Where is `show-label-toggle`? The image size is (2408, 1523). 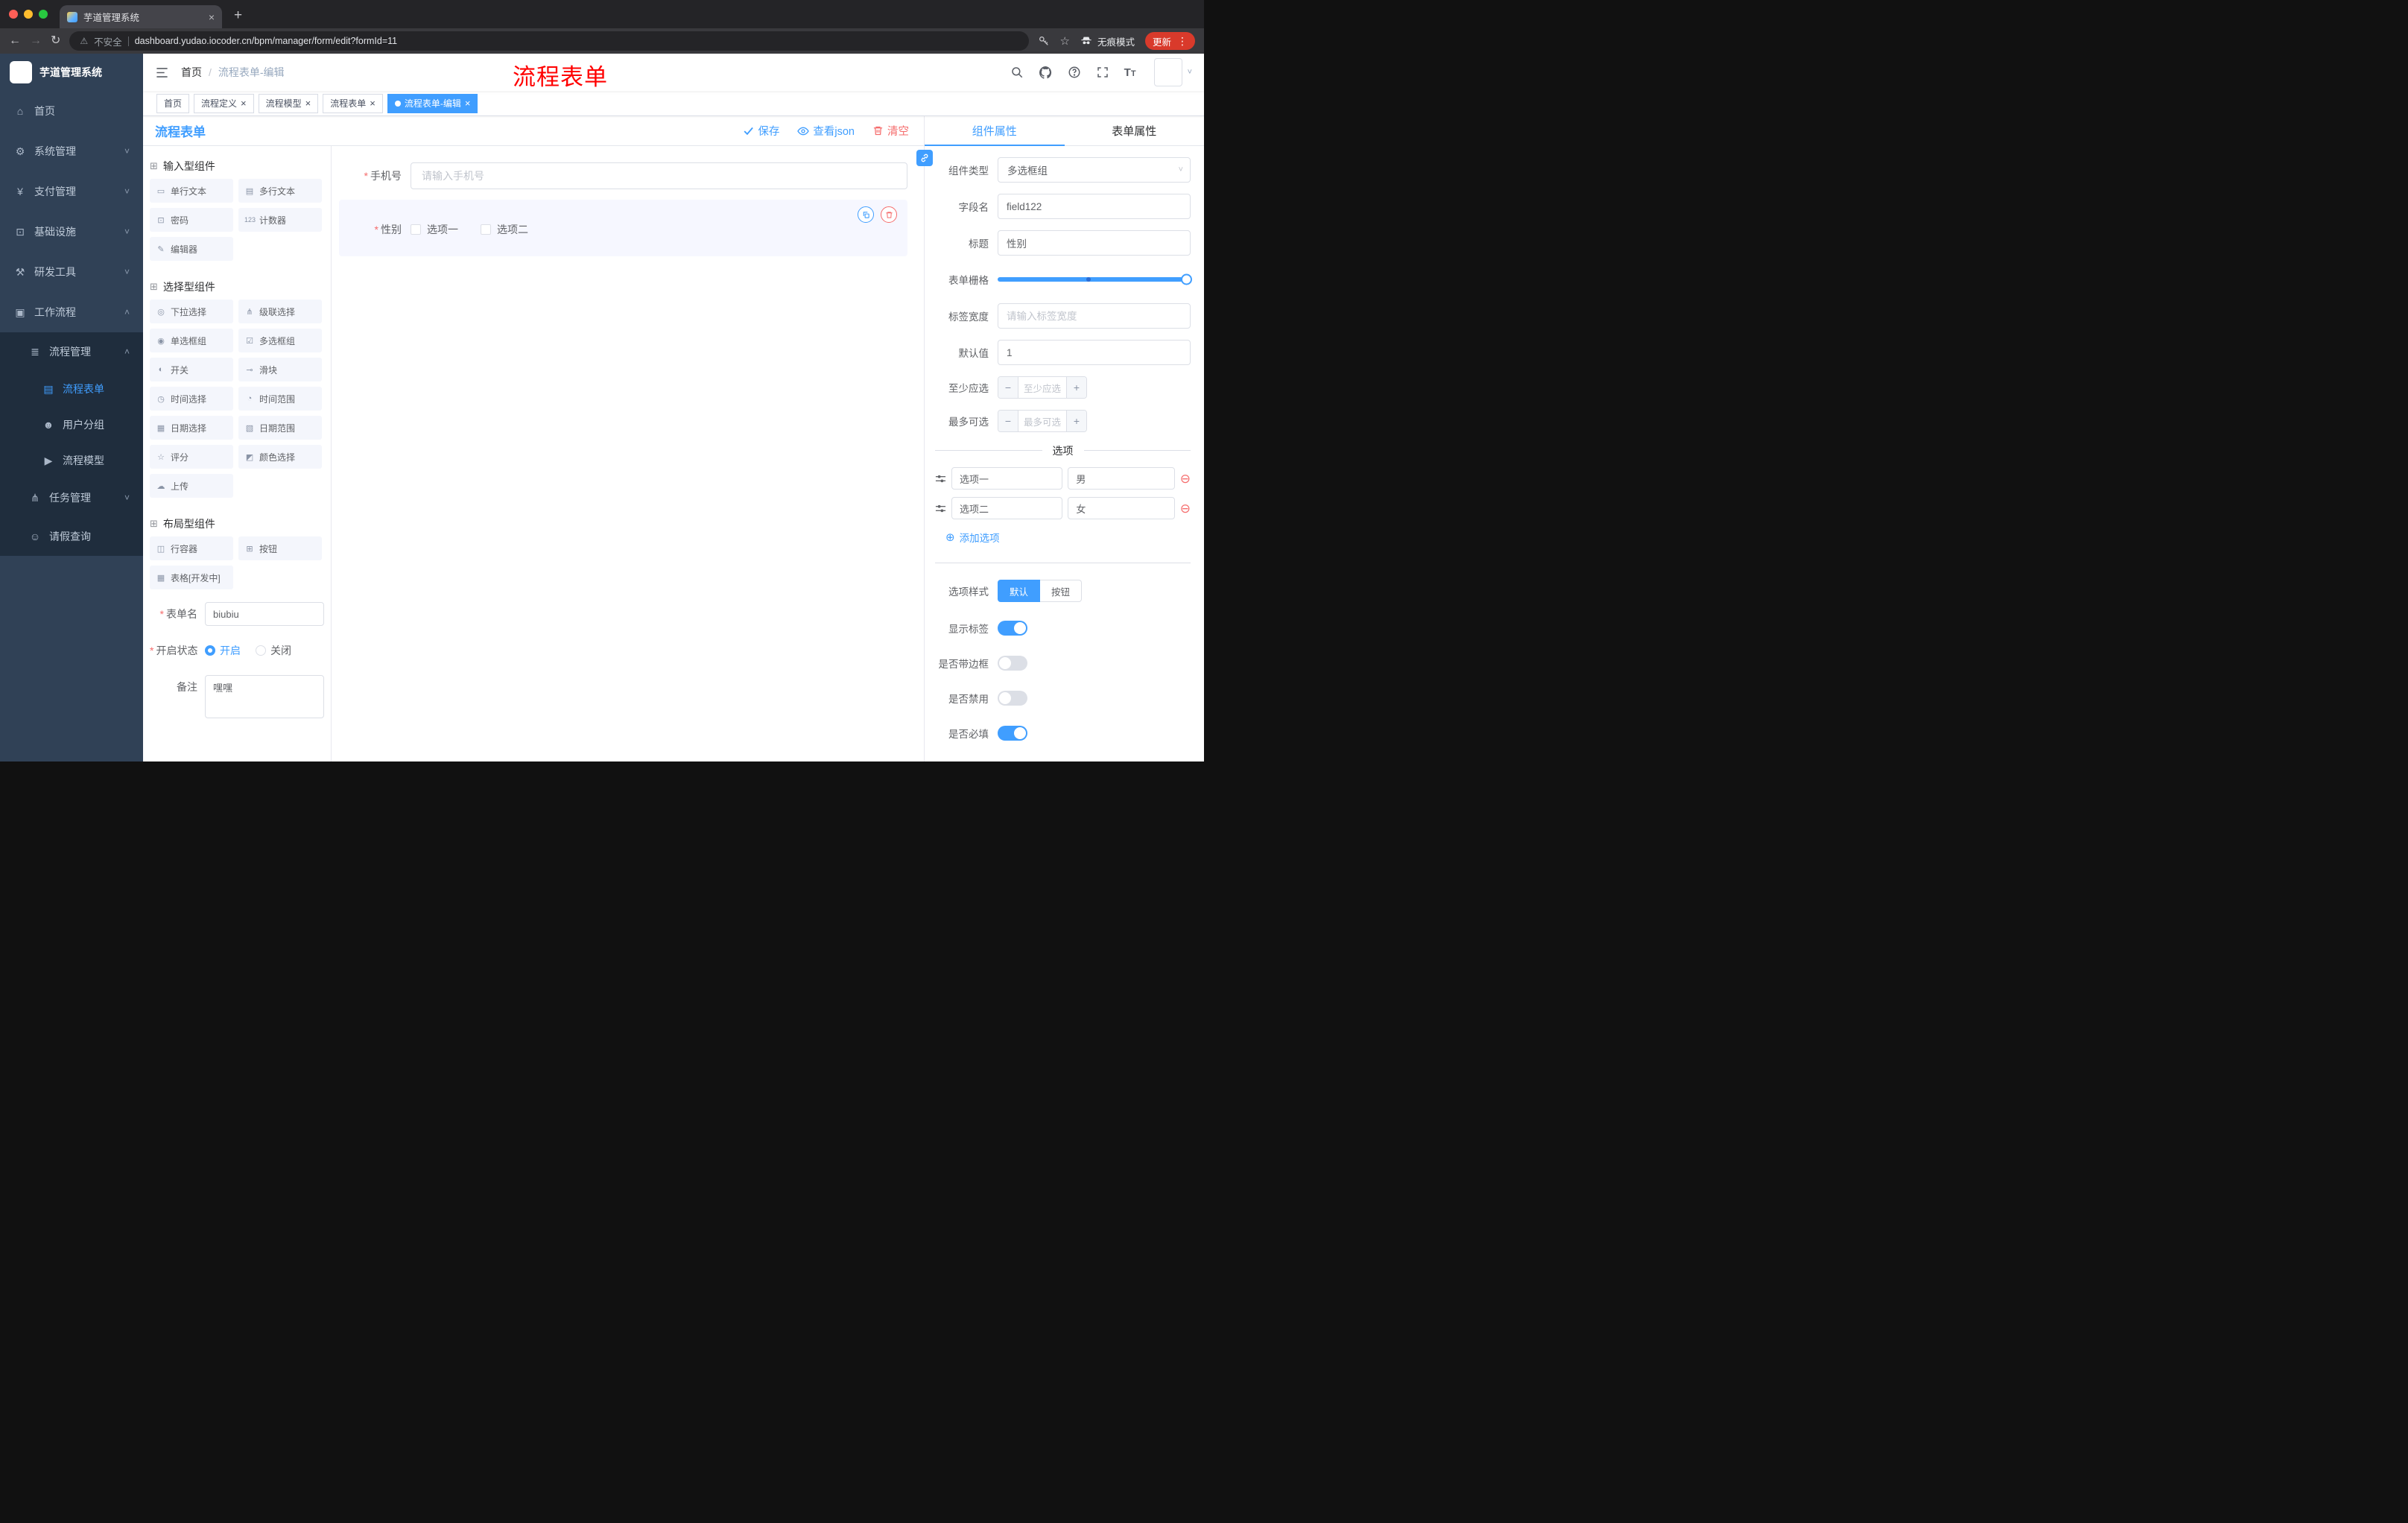
show-label-toggle is located at coordinates (1012, 628).